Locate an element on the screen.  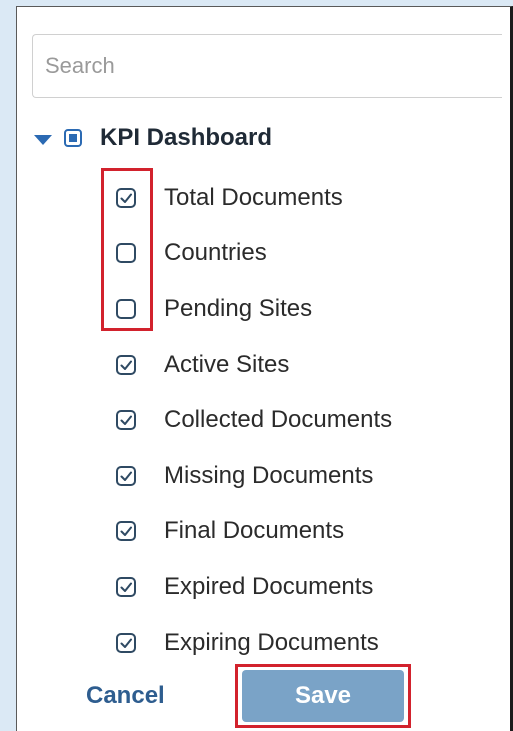
tree-root: KPI Dashboard is located at coordinates (153, 138).